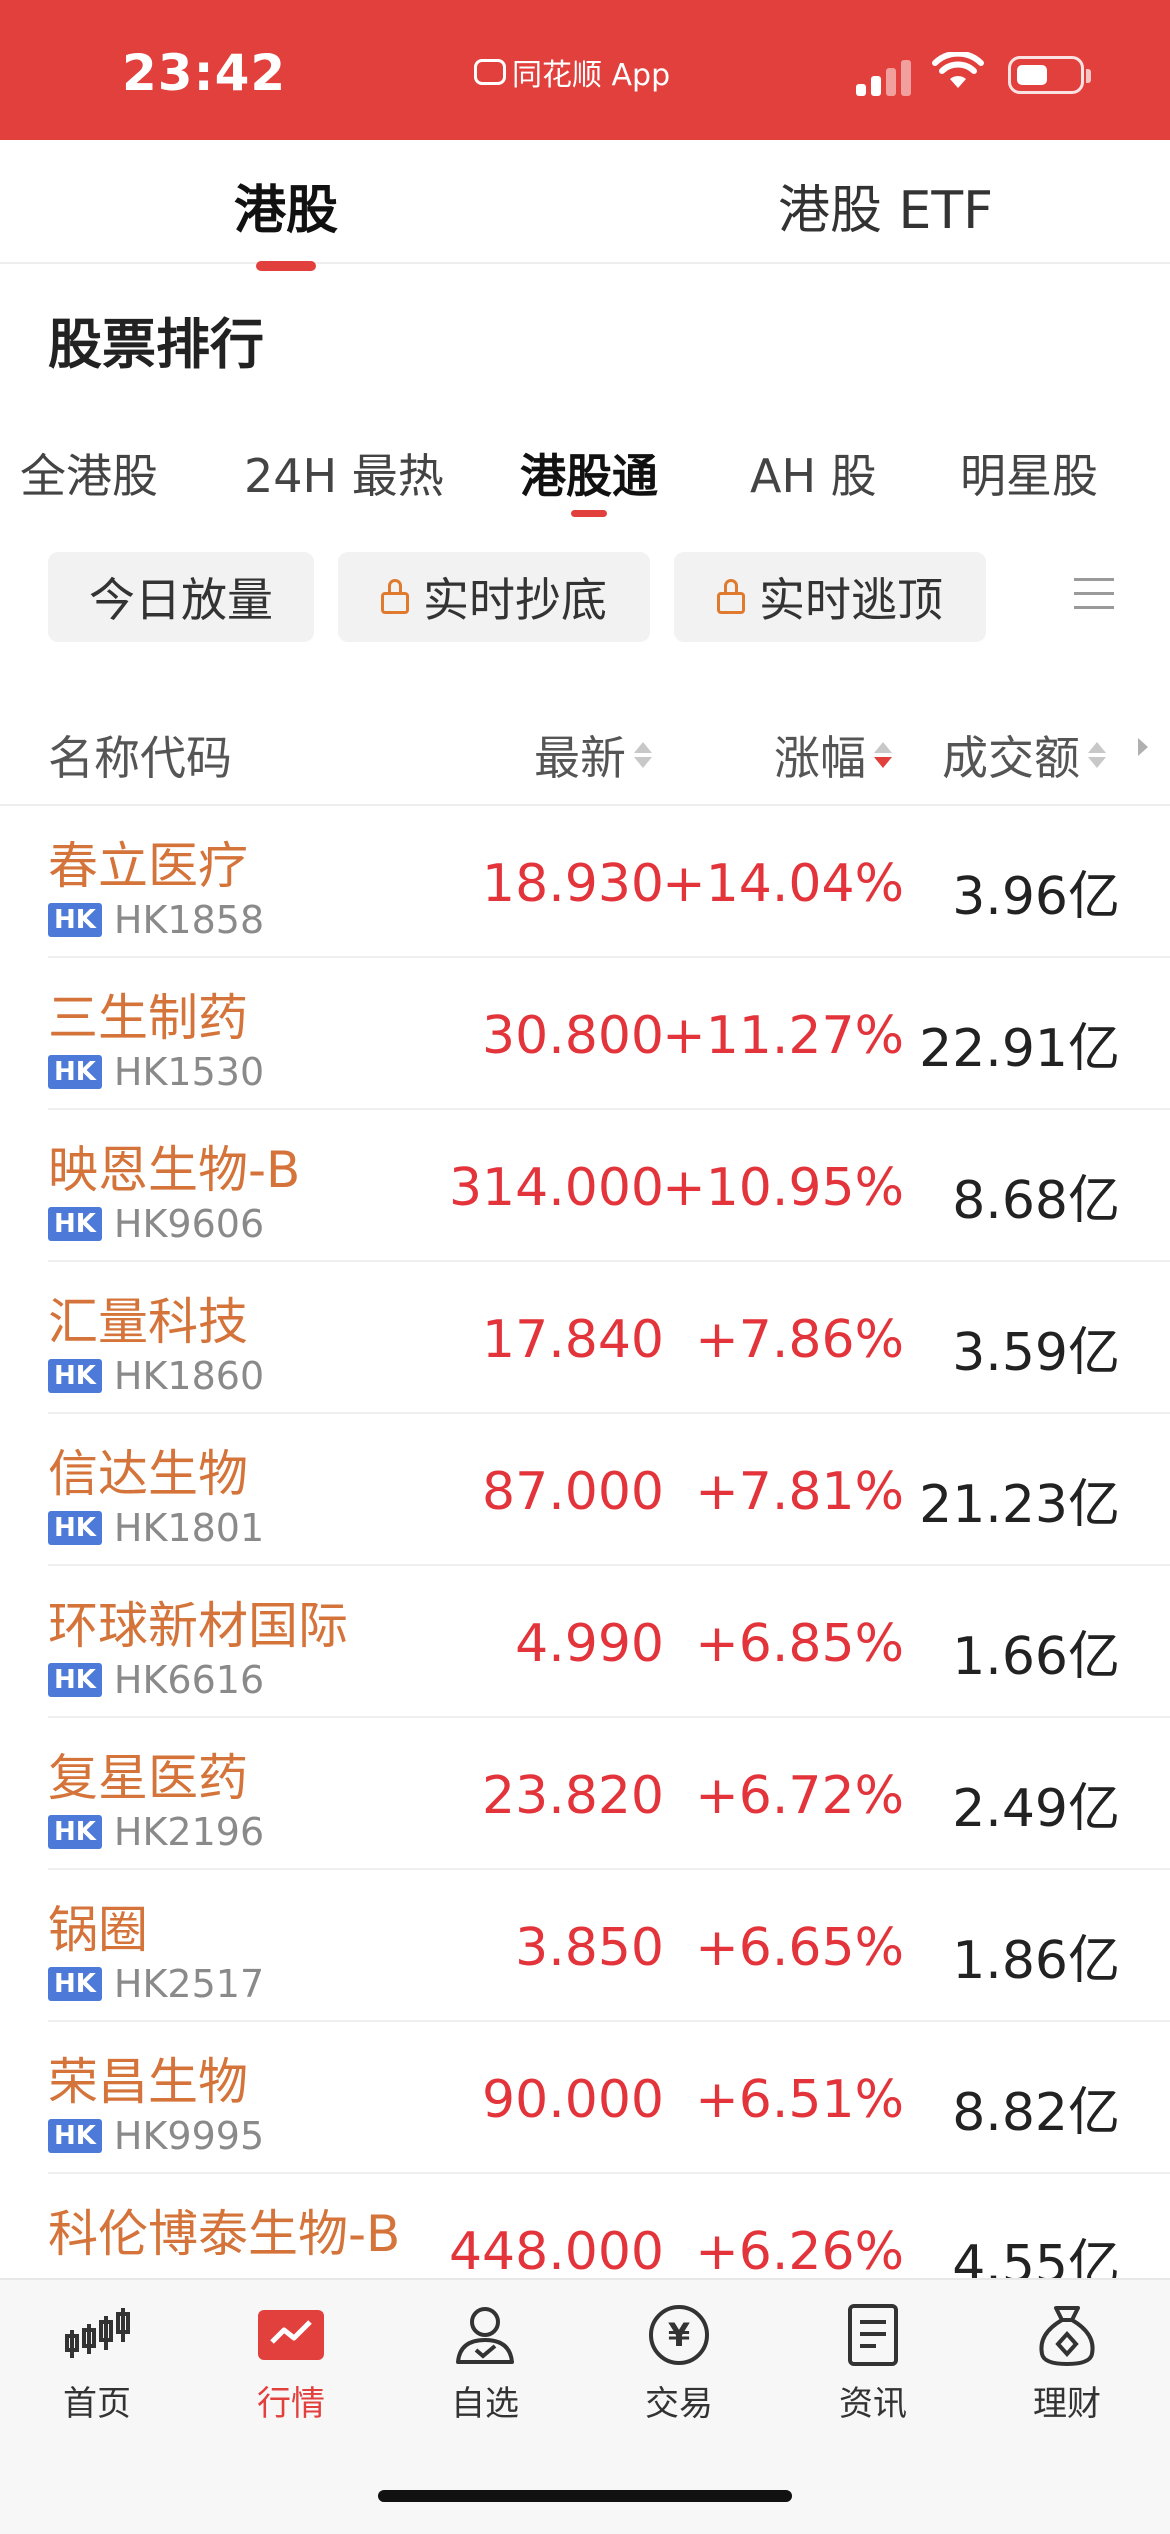  What do you see at coordinates (799, 1948) in the screenshot?
I see `change-percent: +6.65%` at bounding box center [799, 1948].